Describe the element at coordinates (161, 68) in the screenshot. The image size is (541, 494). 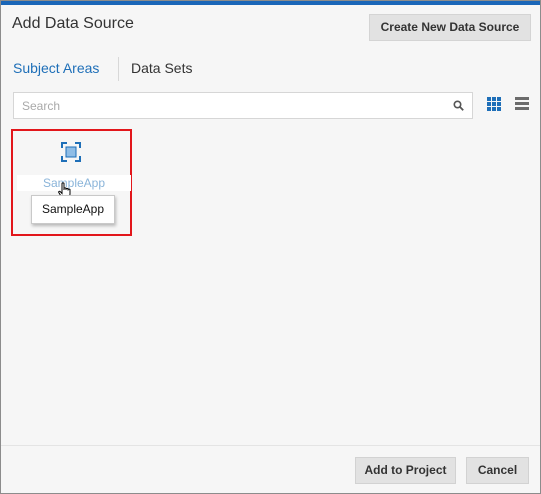
I see `tab-data-sets: Data Sets` at that location.